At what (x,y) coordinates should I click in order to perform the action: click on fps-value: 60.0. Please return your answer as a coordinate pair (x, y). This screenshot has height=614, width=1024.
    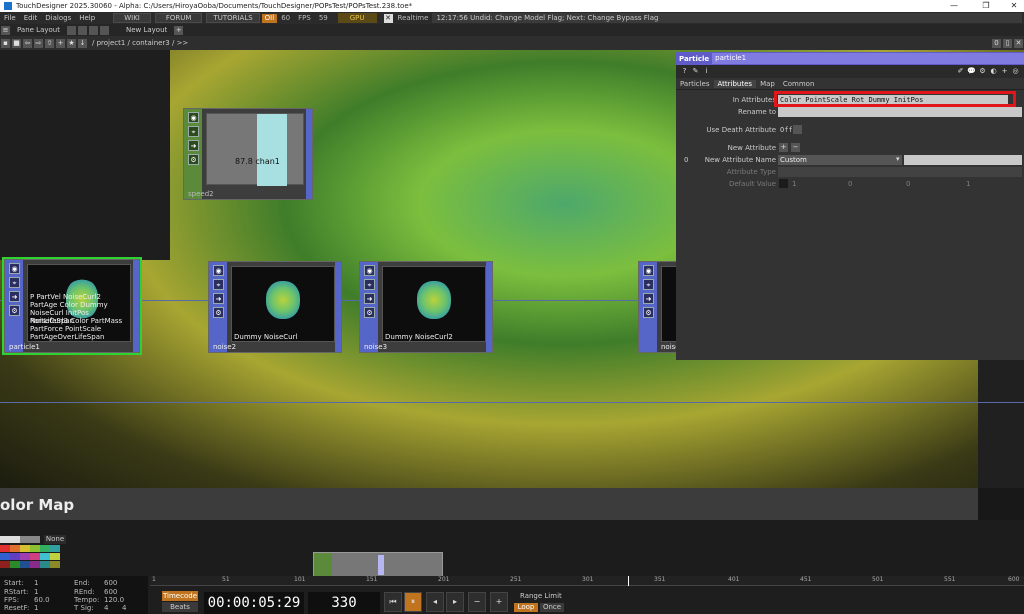
    Looking at the image, I should click on (42, 600).